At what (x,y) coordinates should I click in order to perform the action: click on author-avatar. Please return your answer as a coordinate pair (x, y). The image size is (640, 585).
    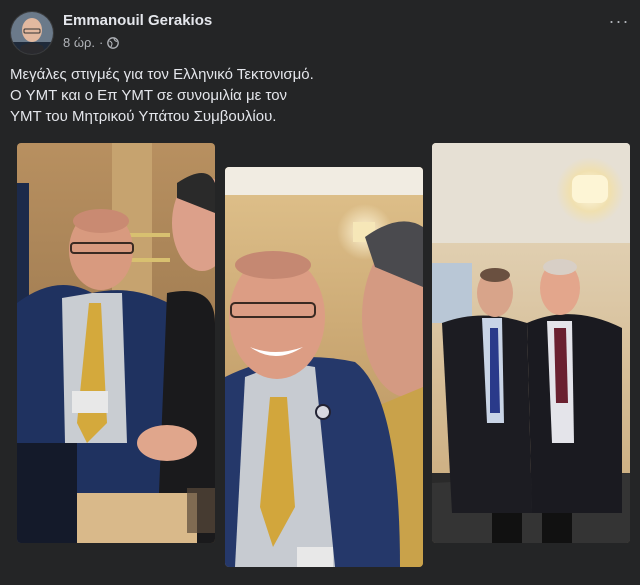
    Looking at the image, I should click on (32, 33).